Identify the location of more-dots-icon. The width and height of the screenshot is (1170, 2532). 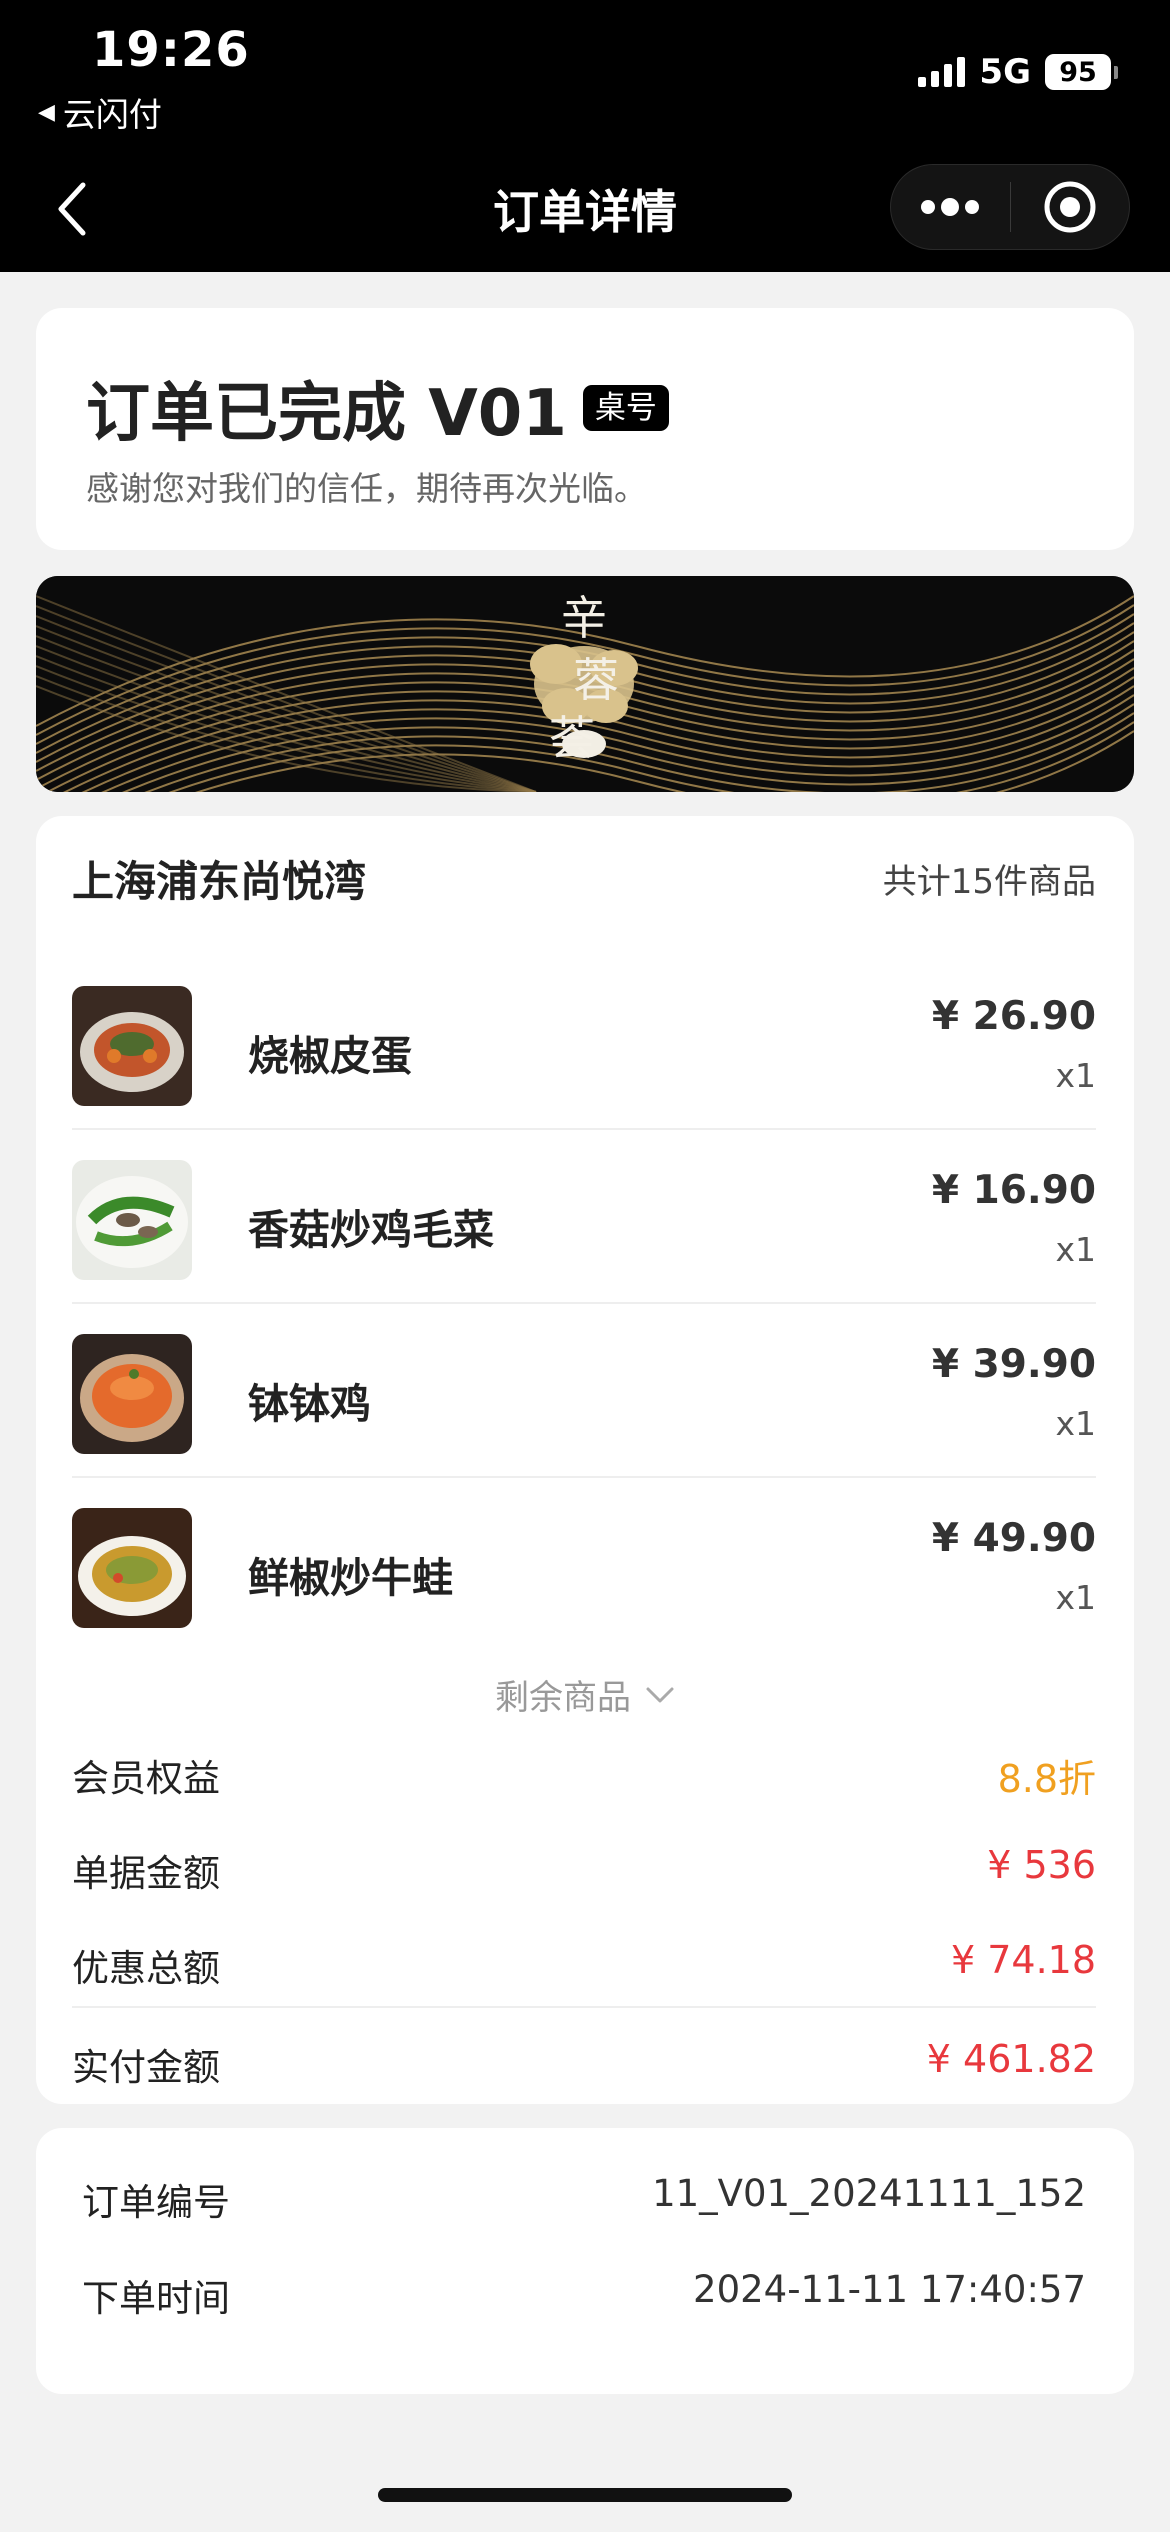
(950, 207).